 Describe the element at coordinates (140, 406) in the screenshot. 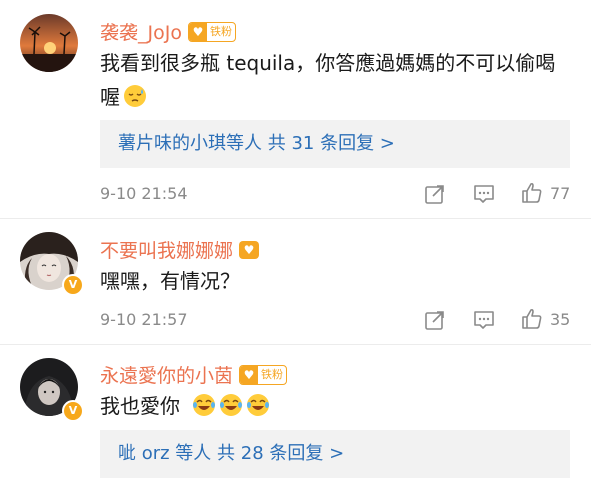

I see `comment-body: 我也愛你` at that location.